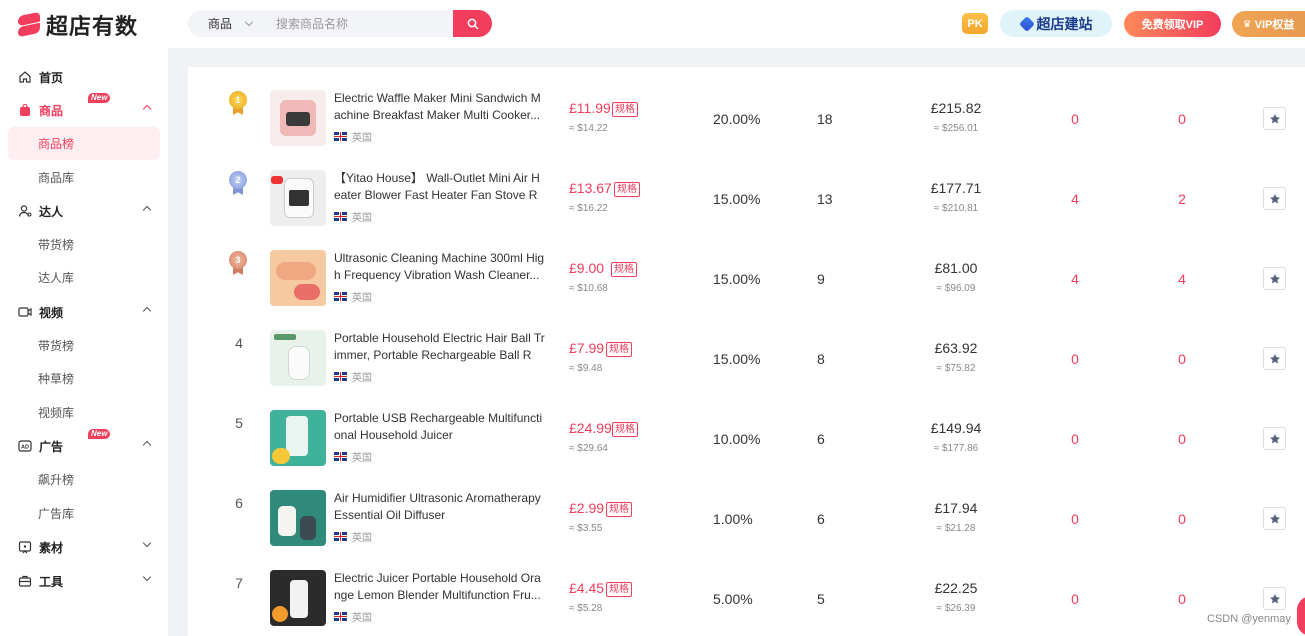 Image resolution: width=1305 pixels, height=636 pixels. I want to click on product-price: £7.99, so click(587, 348).